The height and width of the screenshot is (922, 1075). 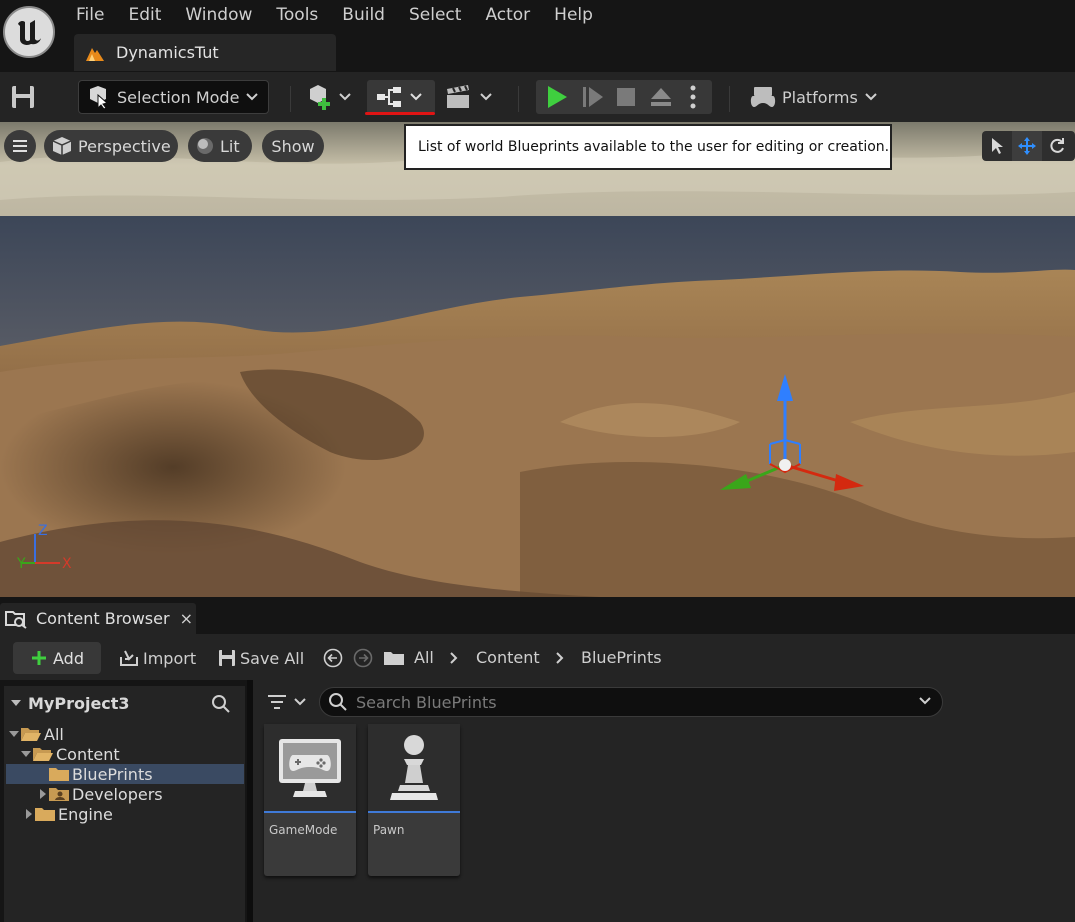 What do you see at coordinates (117, 794) in the screenshot?
I see `tree-label: Developers` at bounding box center [117, 794].